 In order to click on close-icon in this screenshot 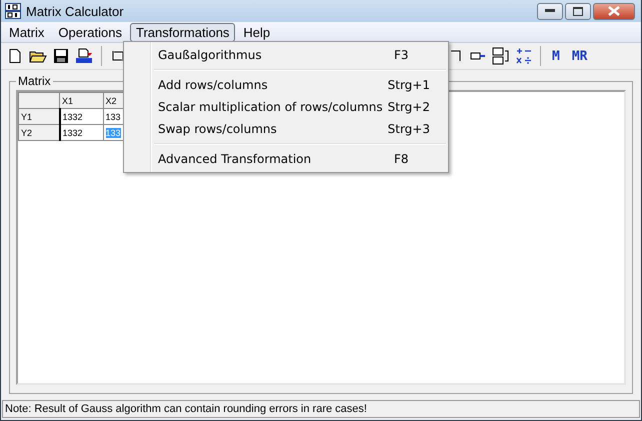, I will do `click(614, 11)`.